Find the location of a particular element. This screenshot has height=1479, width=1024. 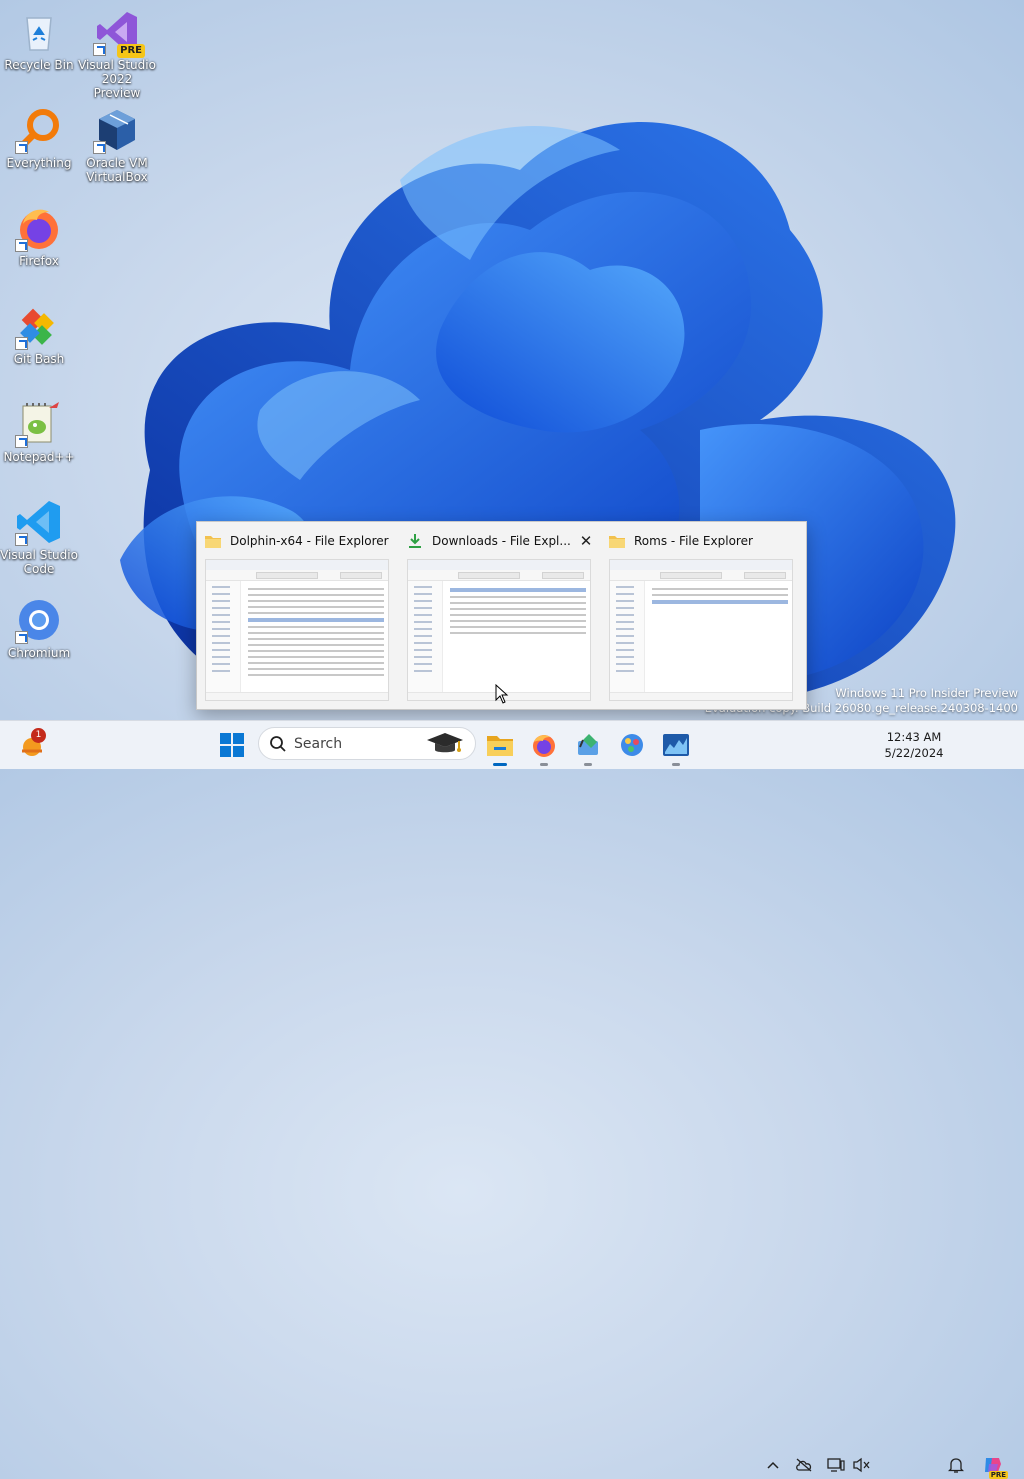

file-explorer-icon is located at coordinates (500, 746).